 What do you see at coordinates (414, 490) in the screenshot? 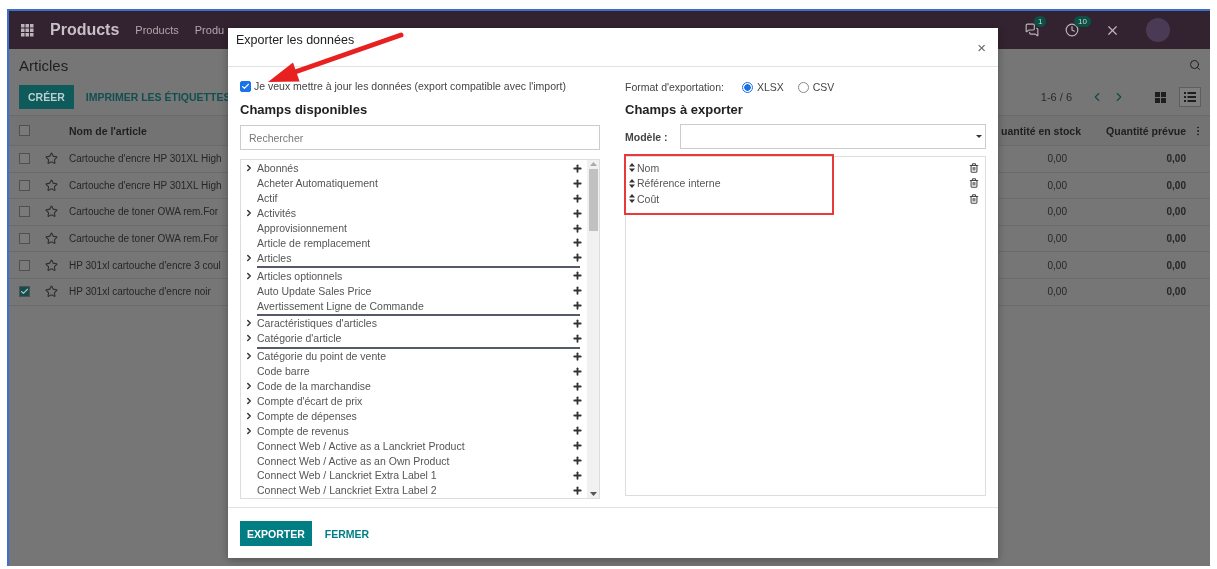
I see `field-item: Connect Web / Lanckriet Extra Label 2` at bounding box center [414, 490].